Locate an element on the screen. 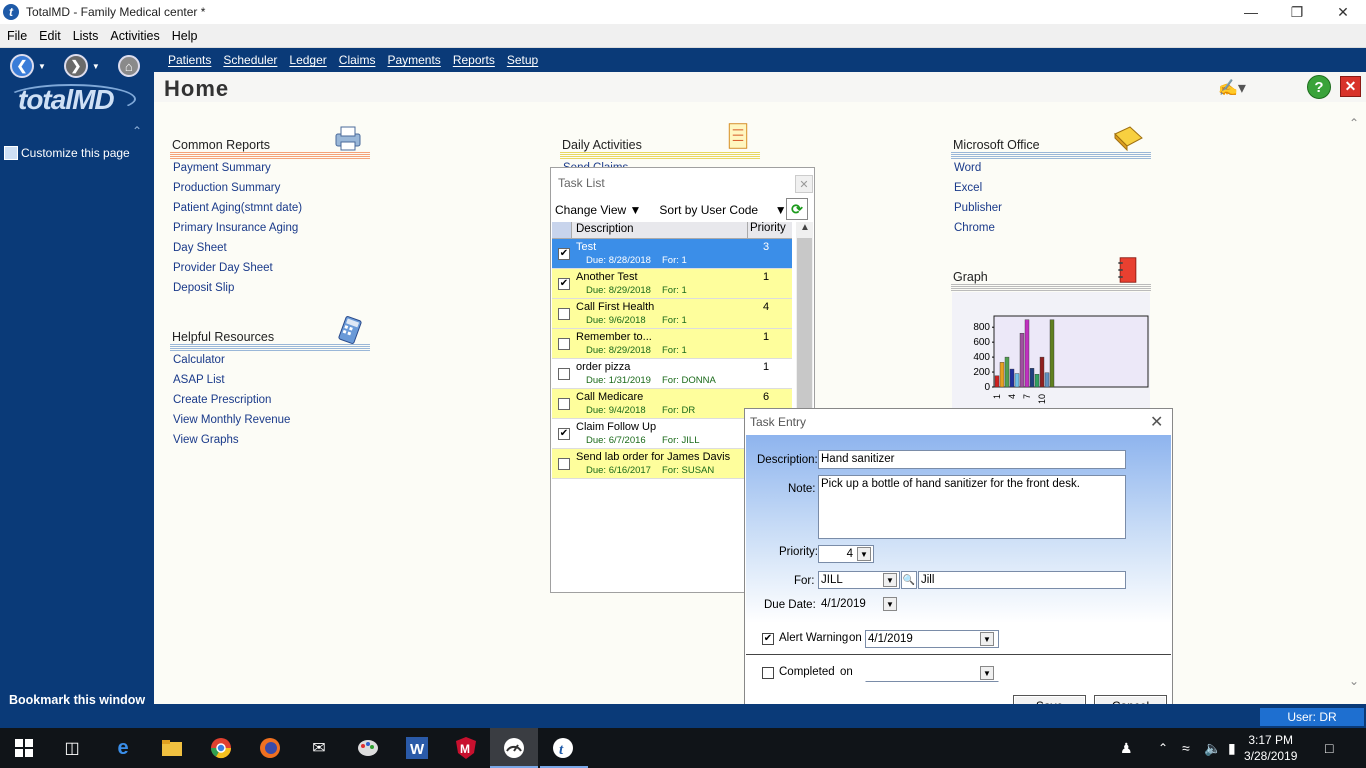 This screenshot has height=768, width=1366. link-calculator: Calculator is located at coordinates (199, 360).